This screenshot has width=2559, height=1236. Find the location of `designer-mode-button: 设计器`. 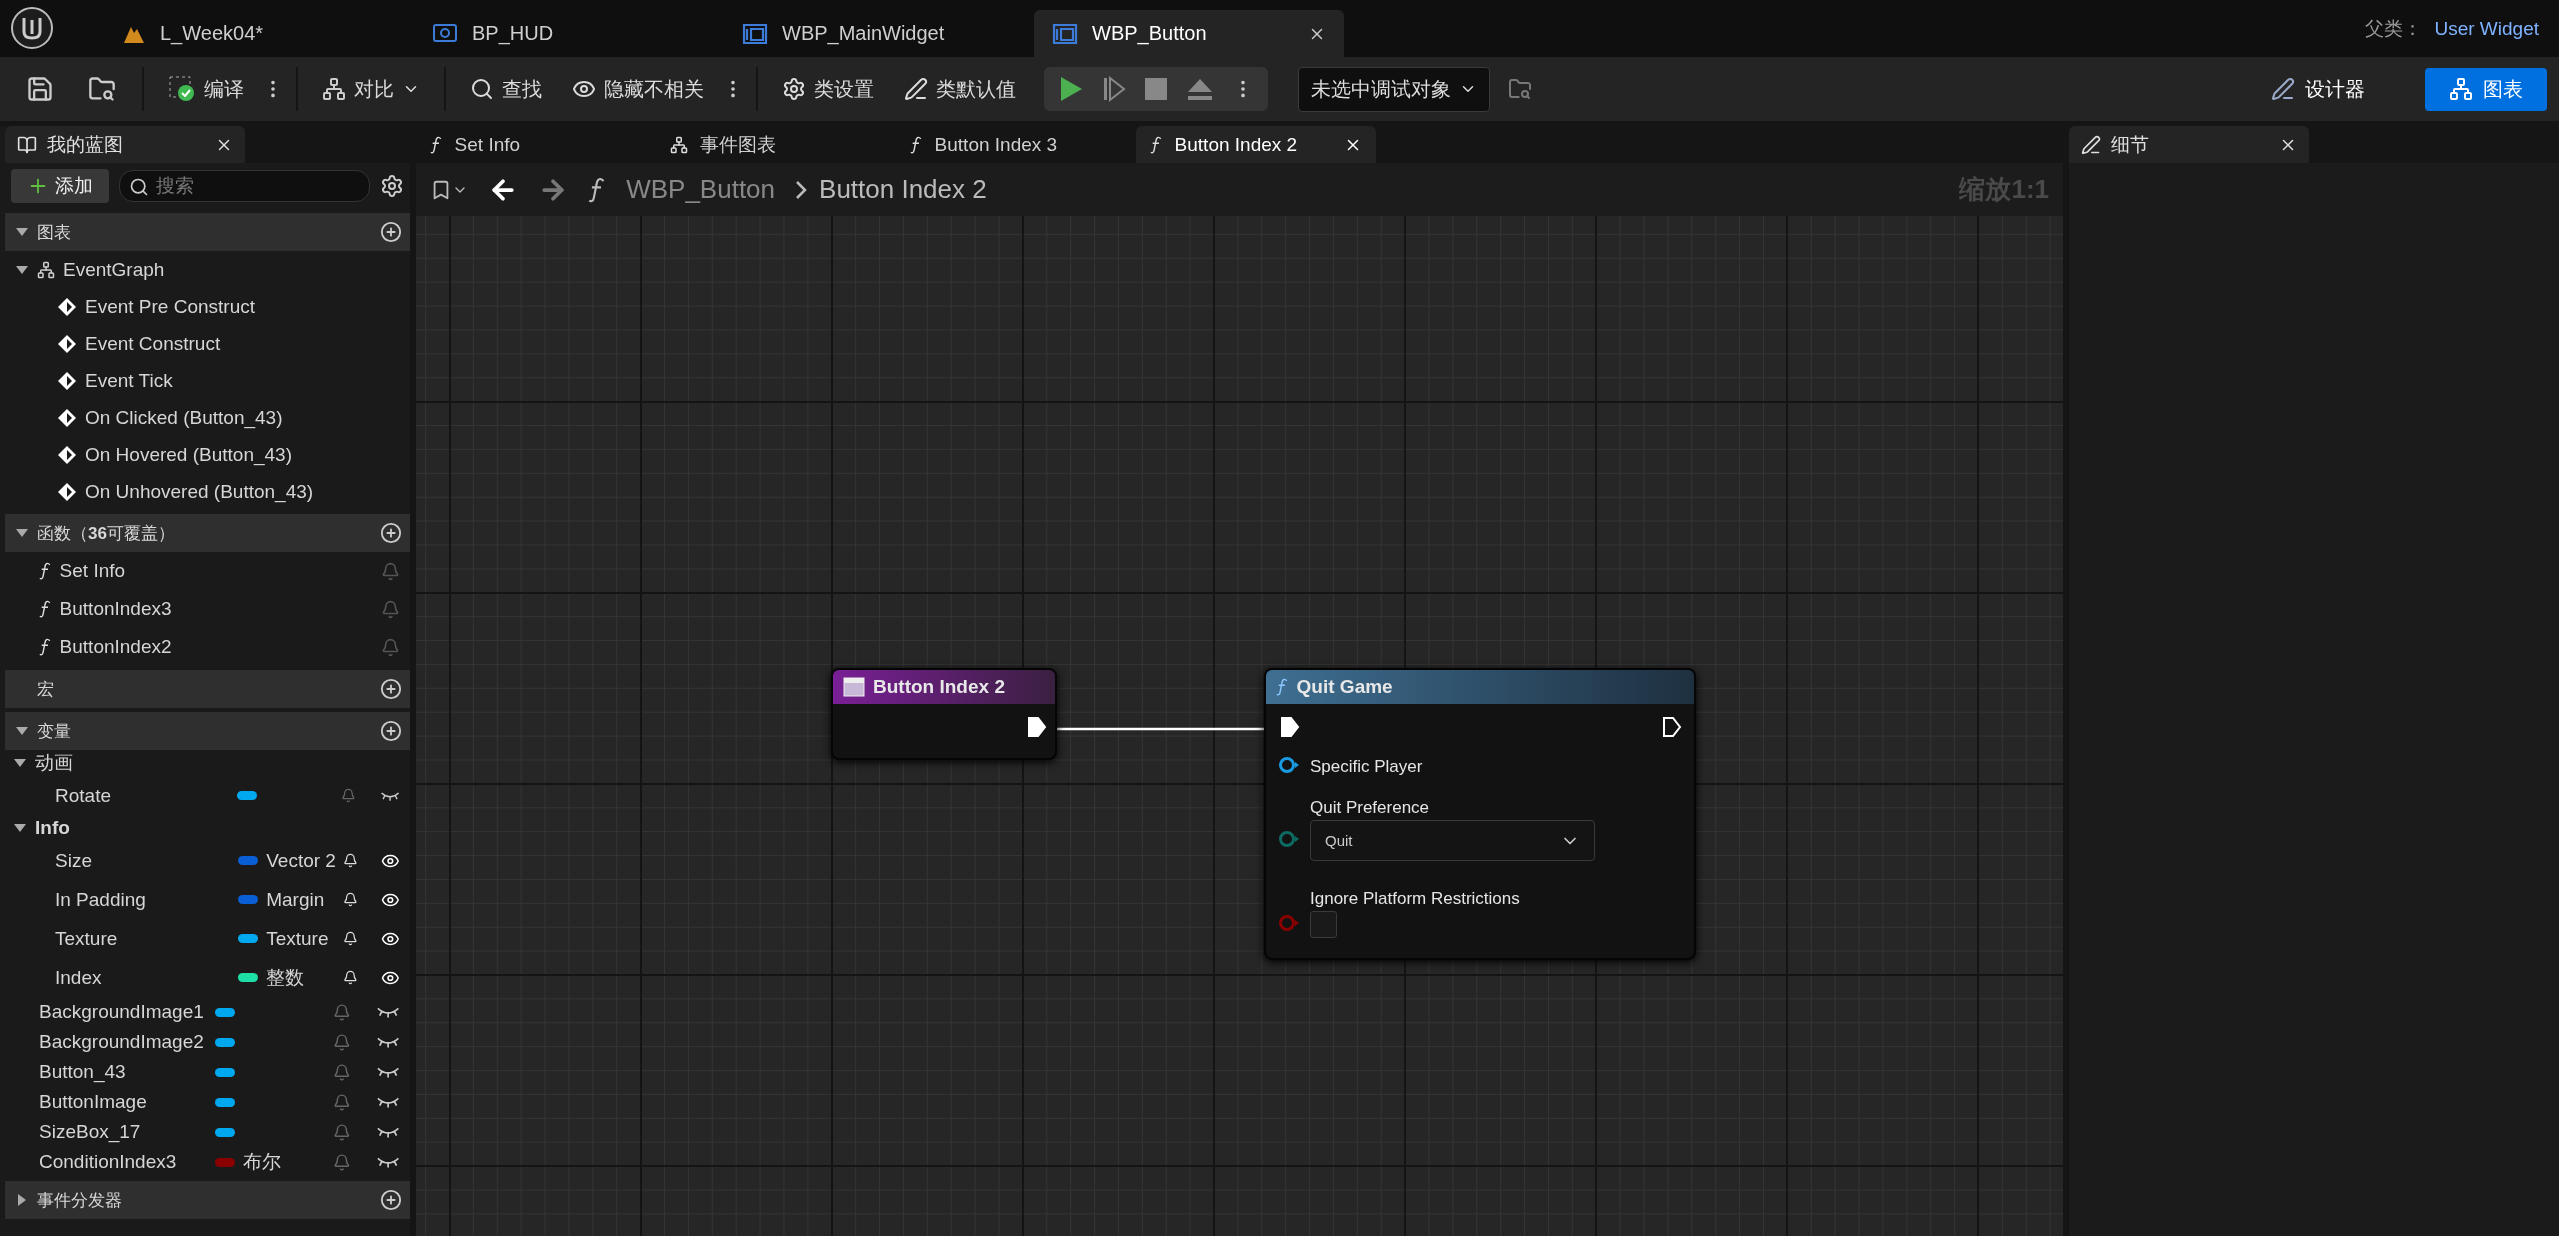

designer-mode-button: 设计器 is located at coordinates (2318, 89).